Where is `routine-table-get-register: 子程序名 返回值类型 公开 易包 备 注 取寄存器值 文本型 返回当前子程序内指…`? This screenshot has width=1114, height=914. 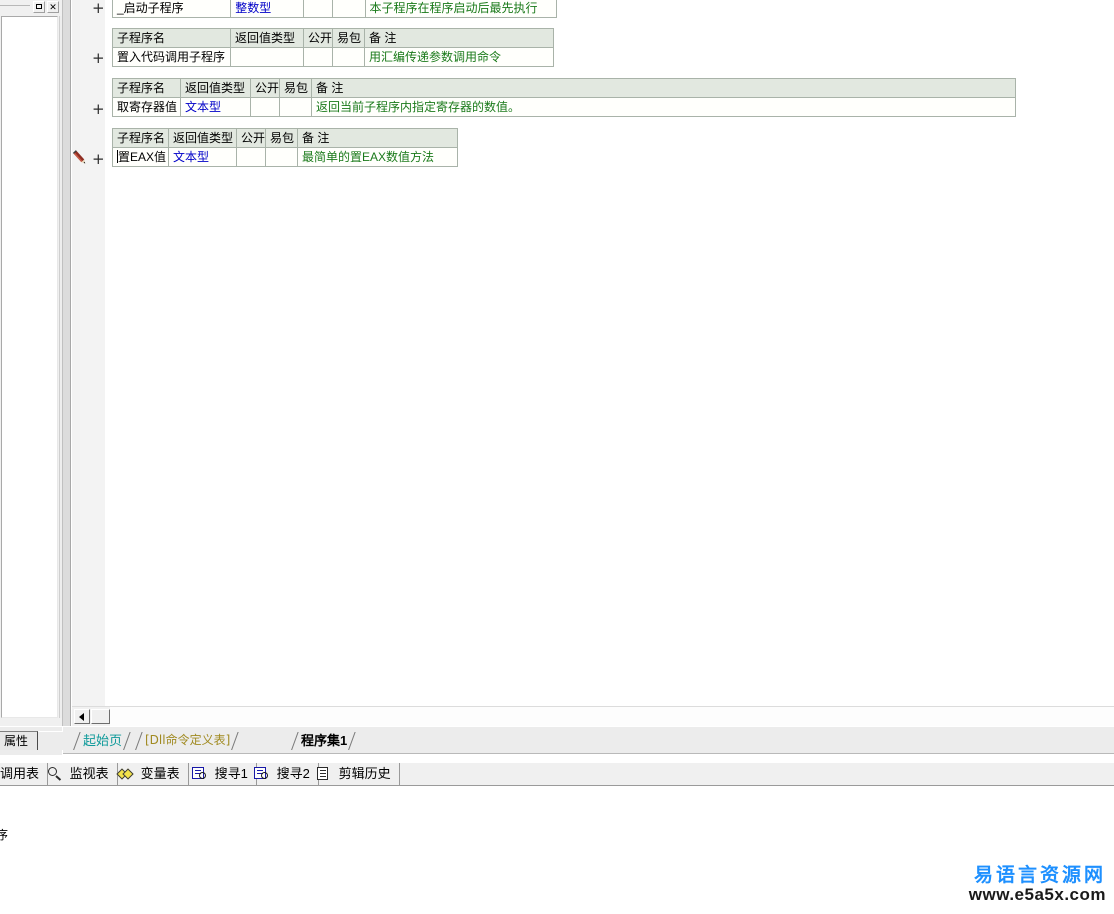
routine-table-get-register: 子程序名 返回值类型 公开 易包 备 注 取寄存器值 文本型 返回当前子程序内指… is located at coordinates (564, 97).